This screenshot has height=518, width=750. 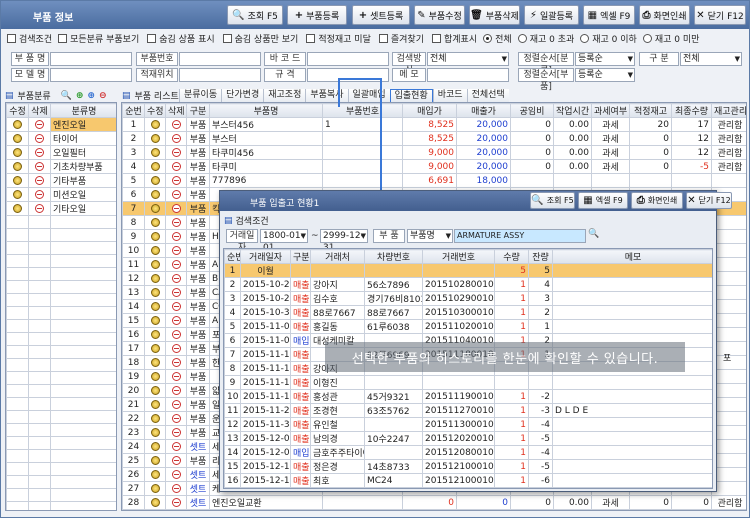 What do you see at coordinates (511, 382) in the screenshot?
I see `history-qty` at bounding box center [511, 382].